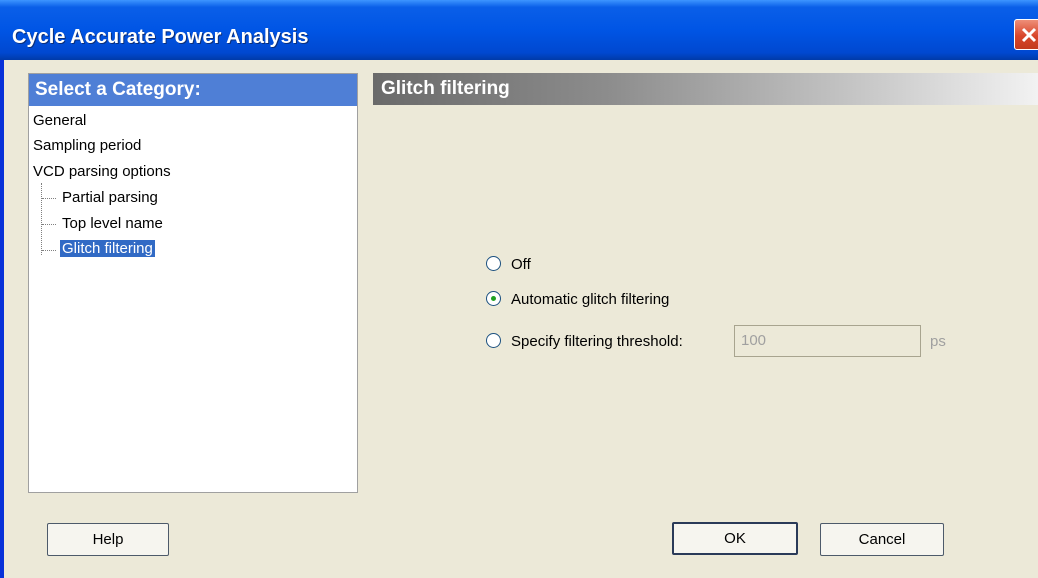 This screenshot has height=578, width=1038. What do you see at coordinates (590, 299) in the screenshot?
I see `radio-automatic-label: Automatic glitch filtering` at bounding box center [590, 299].